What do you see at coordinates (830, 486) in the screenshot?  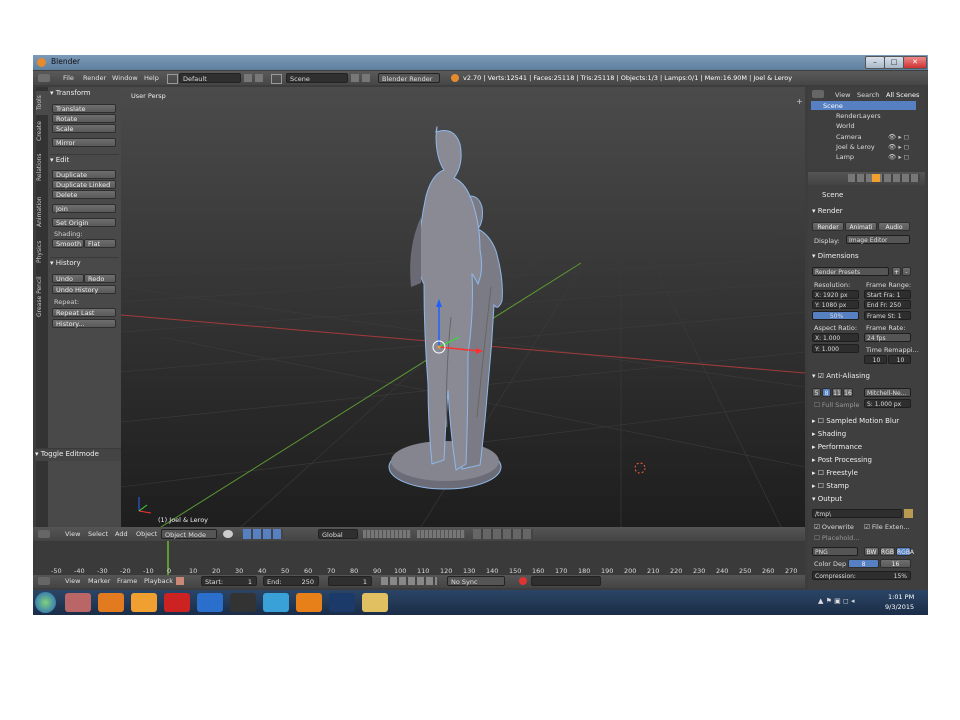 I see `stamp-panel-header: ▸ ☐ Stamp` at bounding box center [830, 486].